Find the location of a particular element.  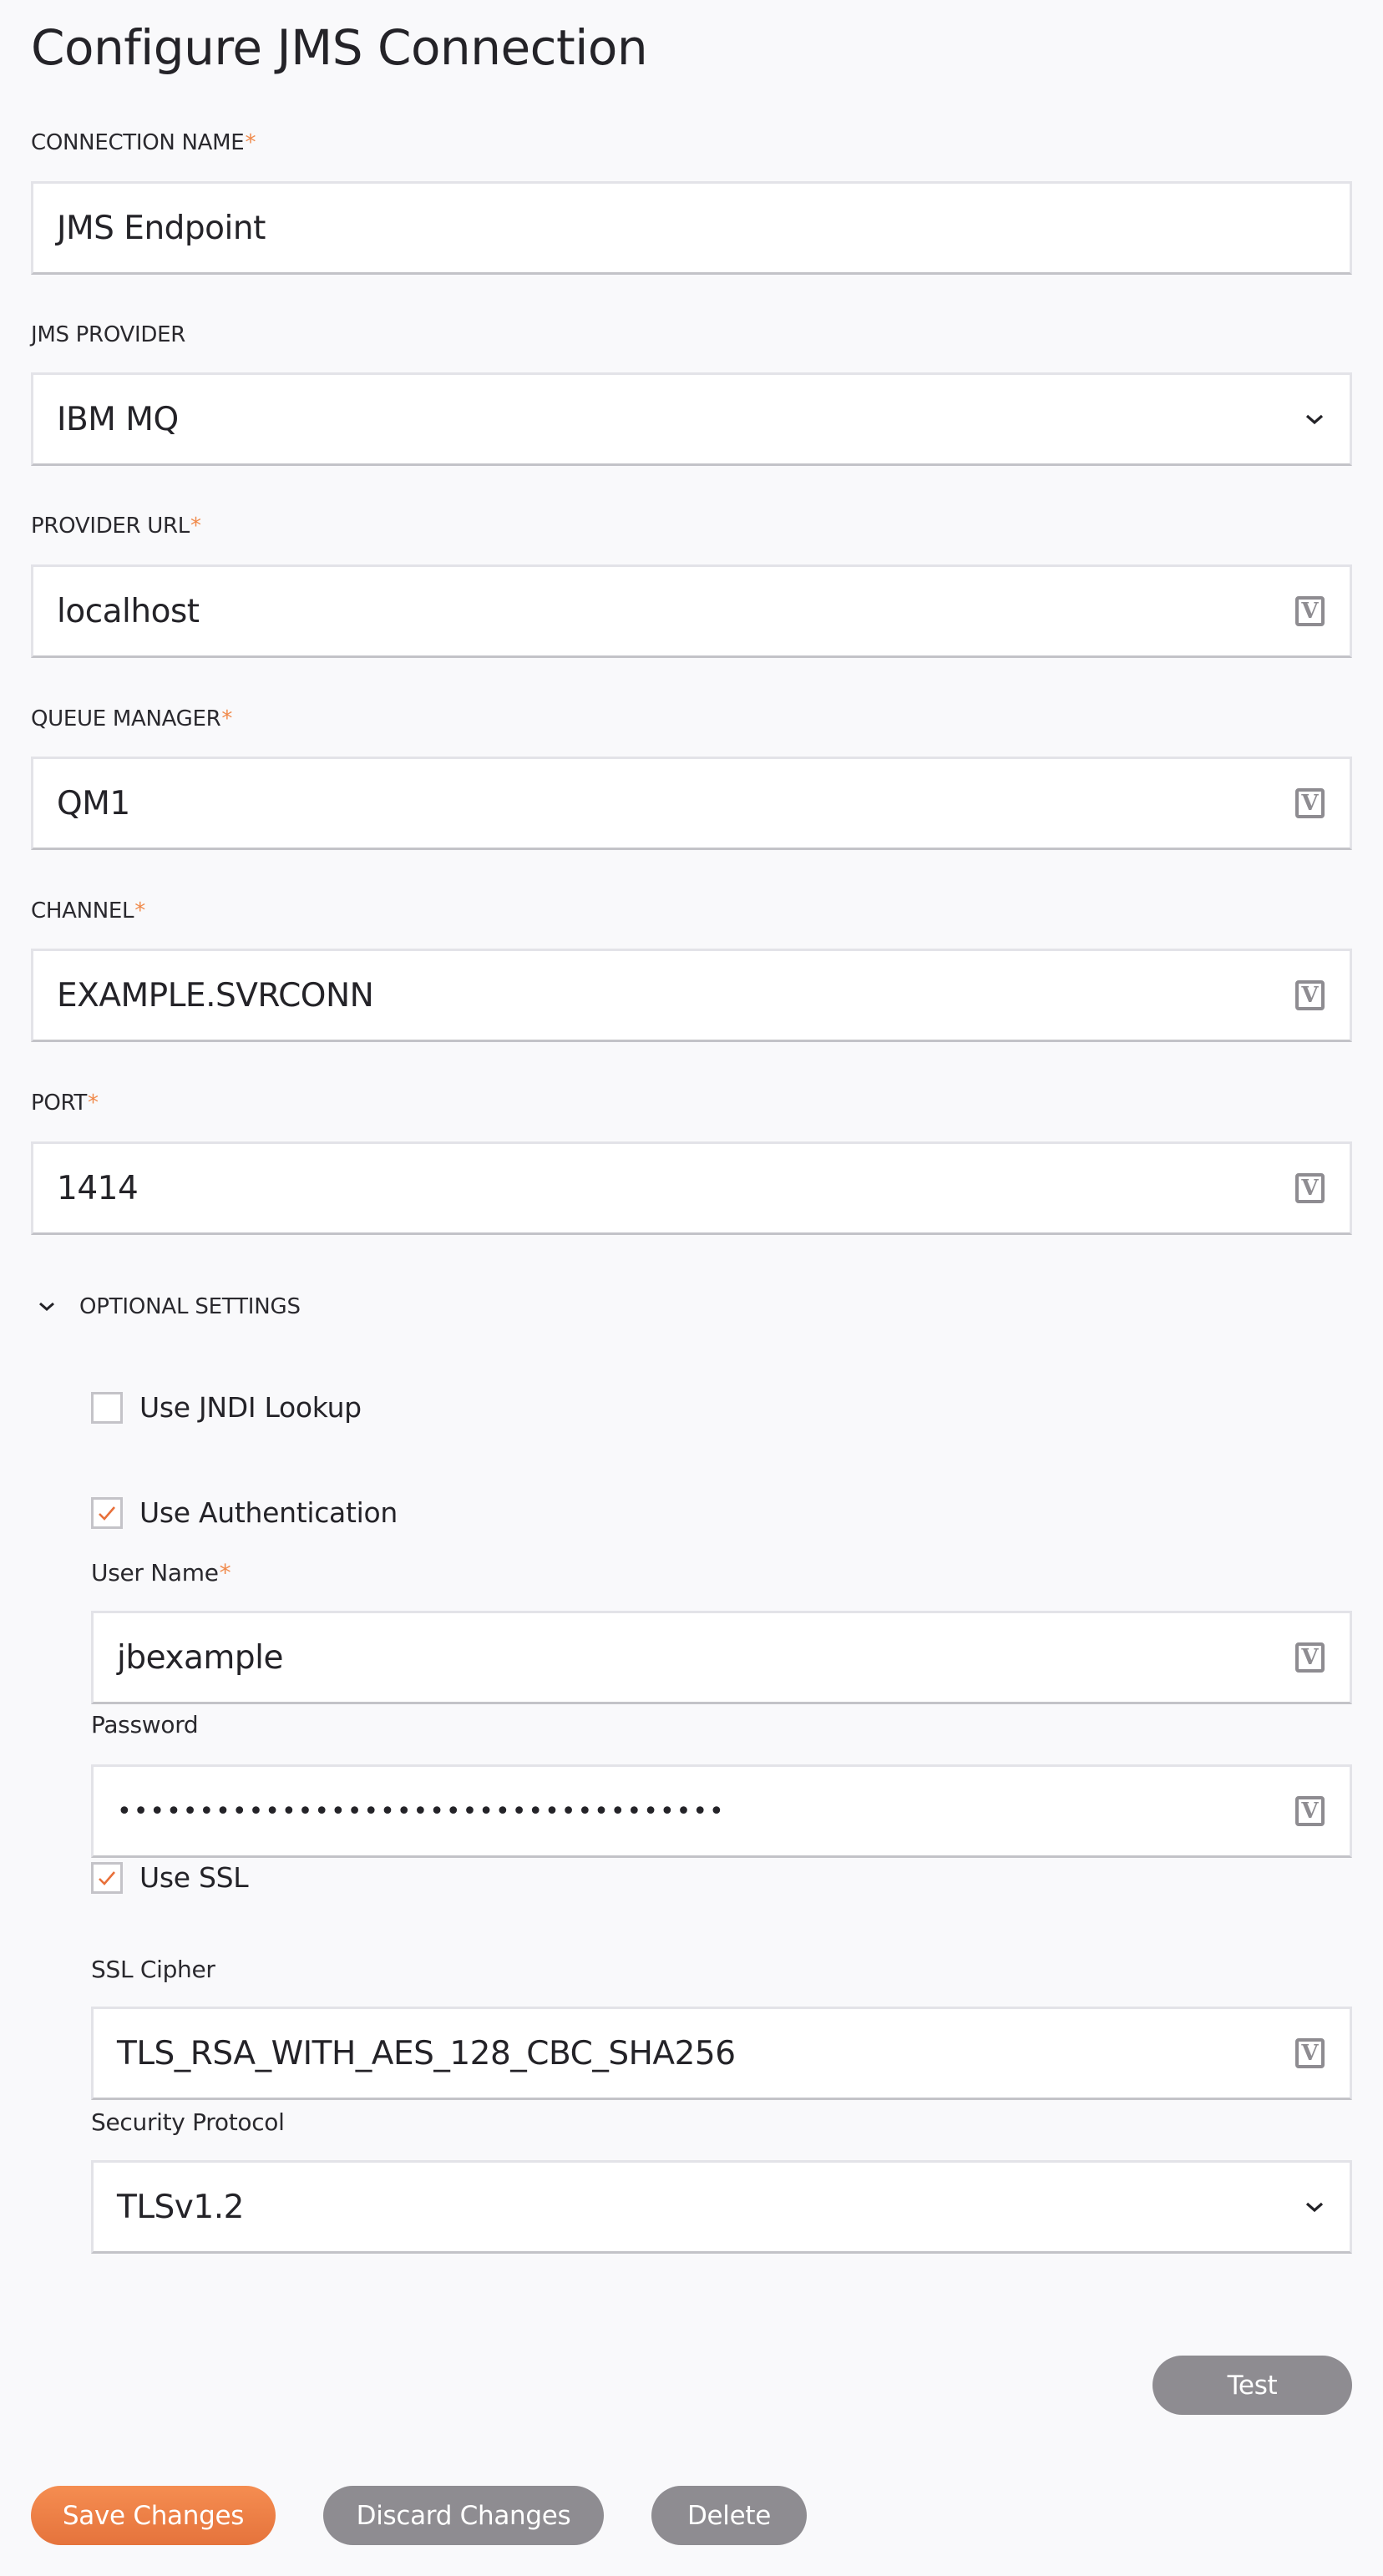

ssl-cipher-label: SSL Cipher is located at coordinates (153, 1969).